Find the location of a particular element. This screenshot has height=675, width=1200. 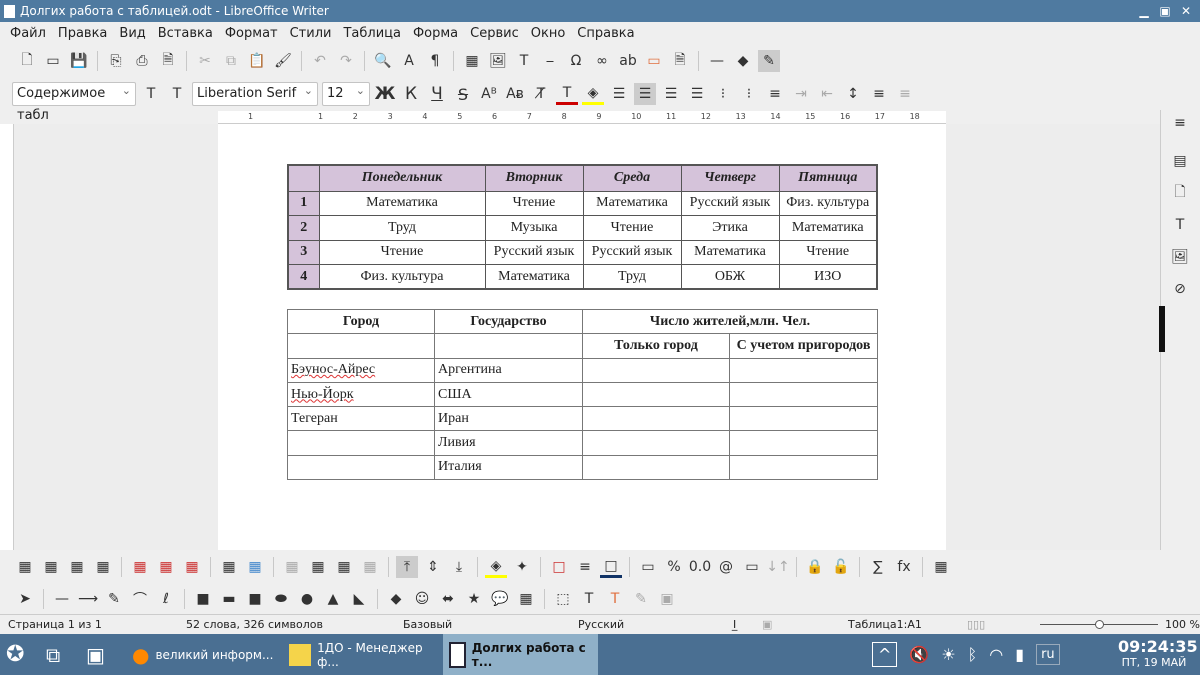

insert-caption-icon: ▭ is located at coordinates (752, 567).